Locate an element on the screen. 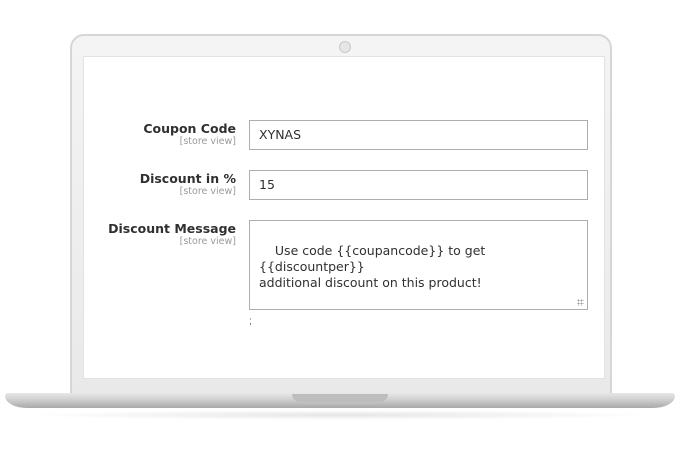  laptop-hinge-notch is located at coordinates (340, 398).